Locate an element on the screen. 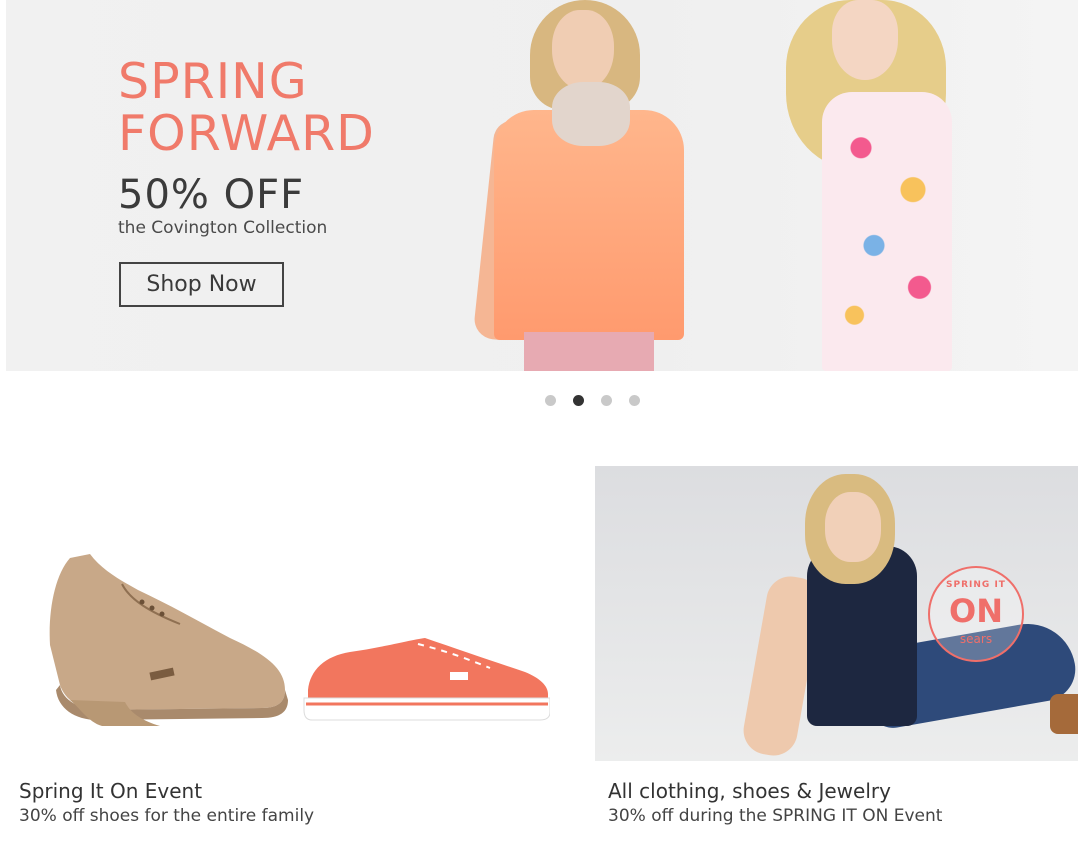  hero-model-dress-image is located at coordinates (876, 185).